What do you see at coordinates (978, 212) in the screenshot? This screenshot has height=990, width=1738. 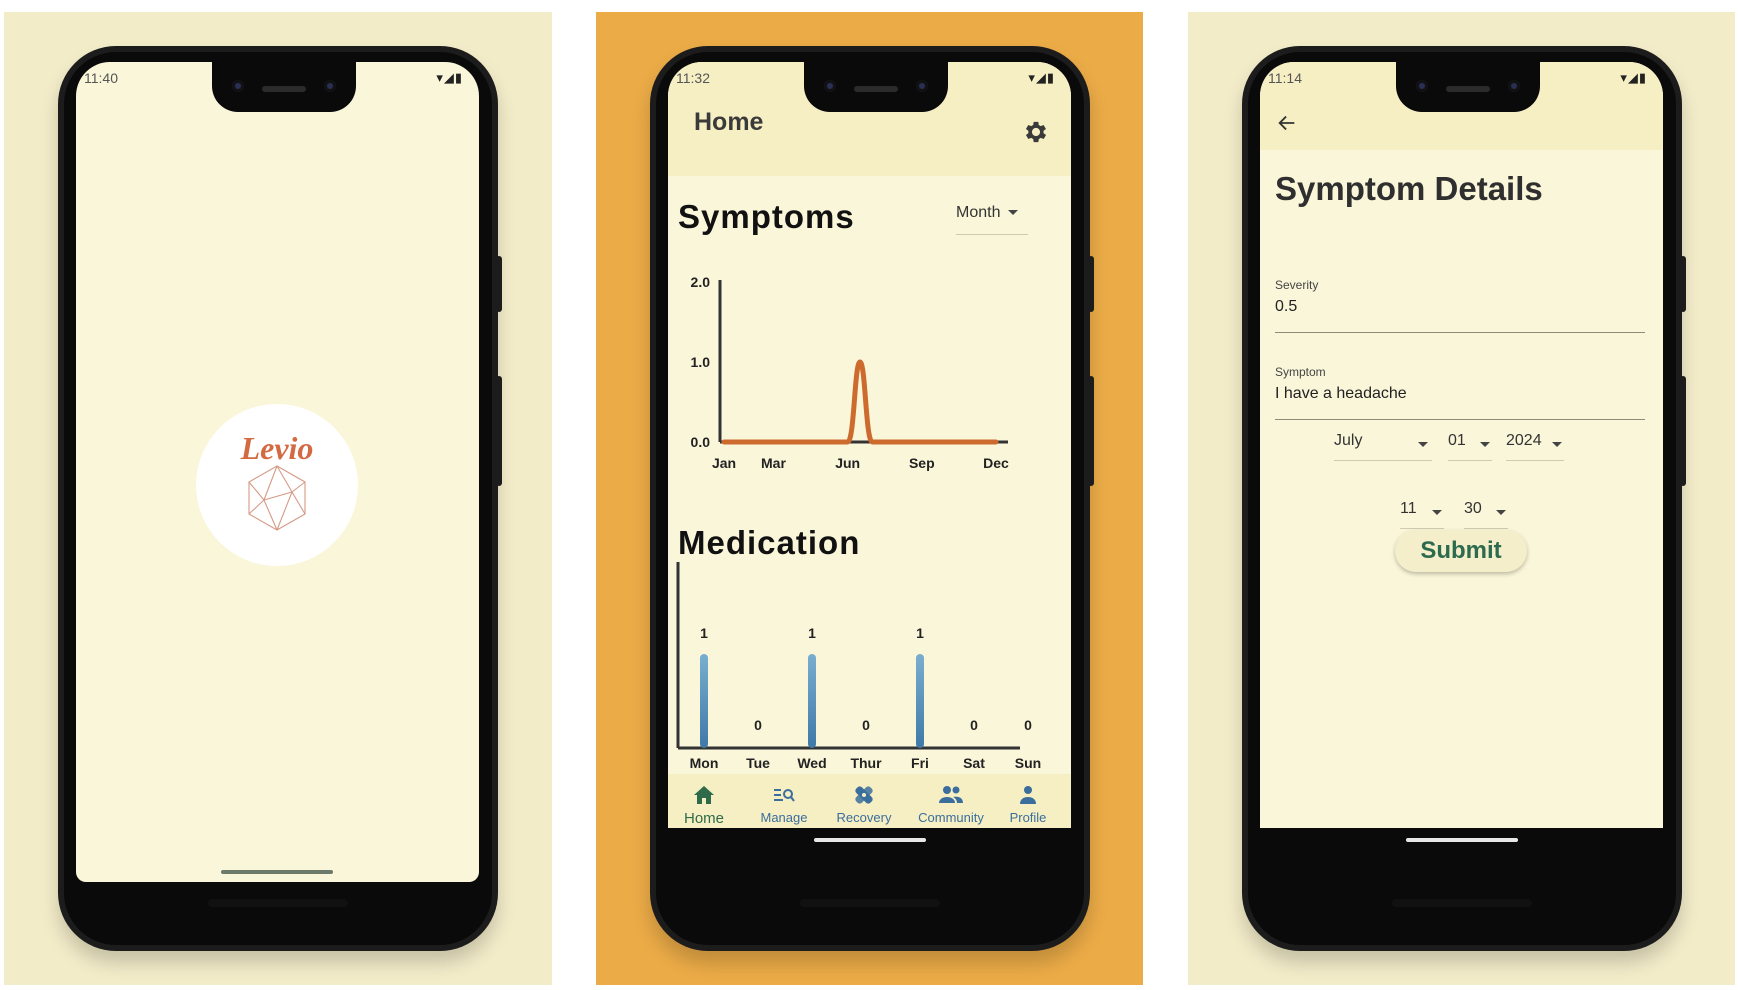 I see `range-dropdown-value: Month` at bounding box center [978, 212].